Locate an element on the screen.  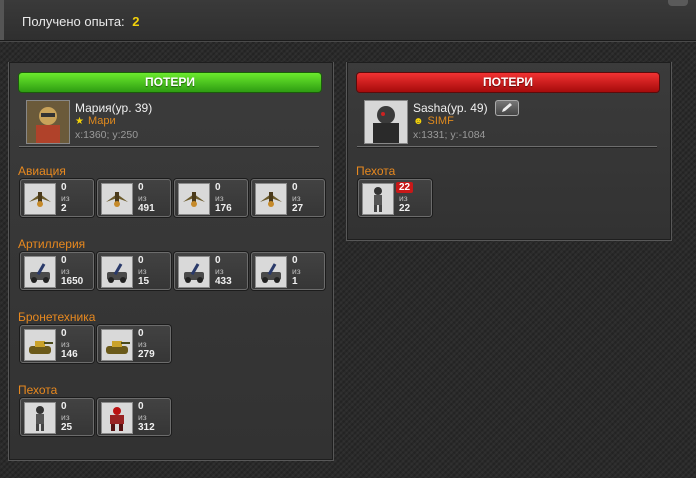
top-bar-edge is located at coordinates (2, 20).